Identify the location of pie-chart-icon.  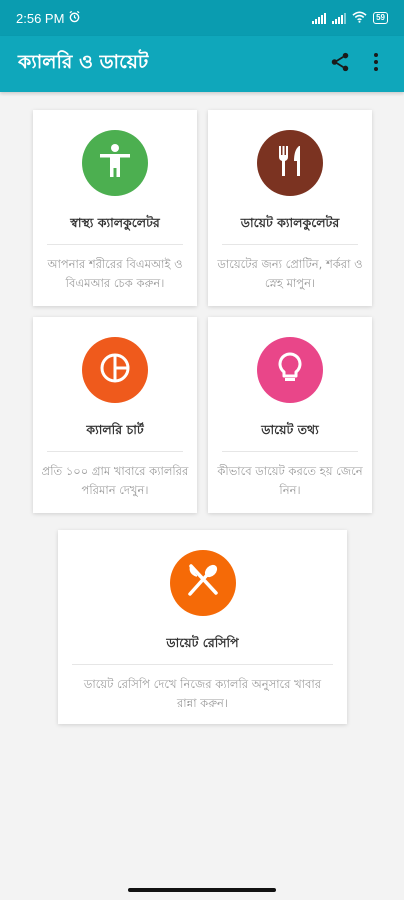
(115, 370).